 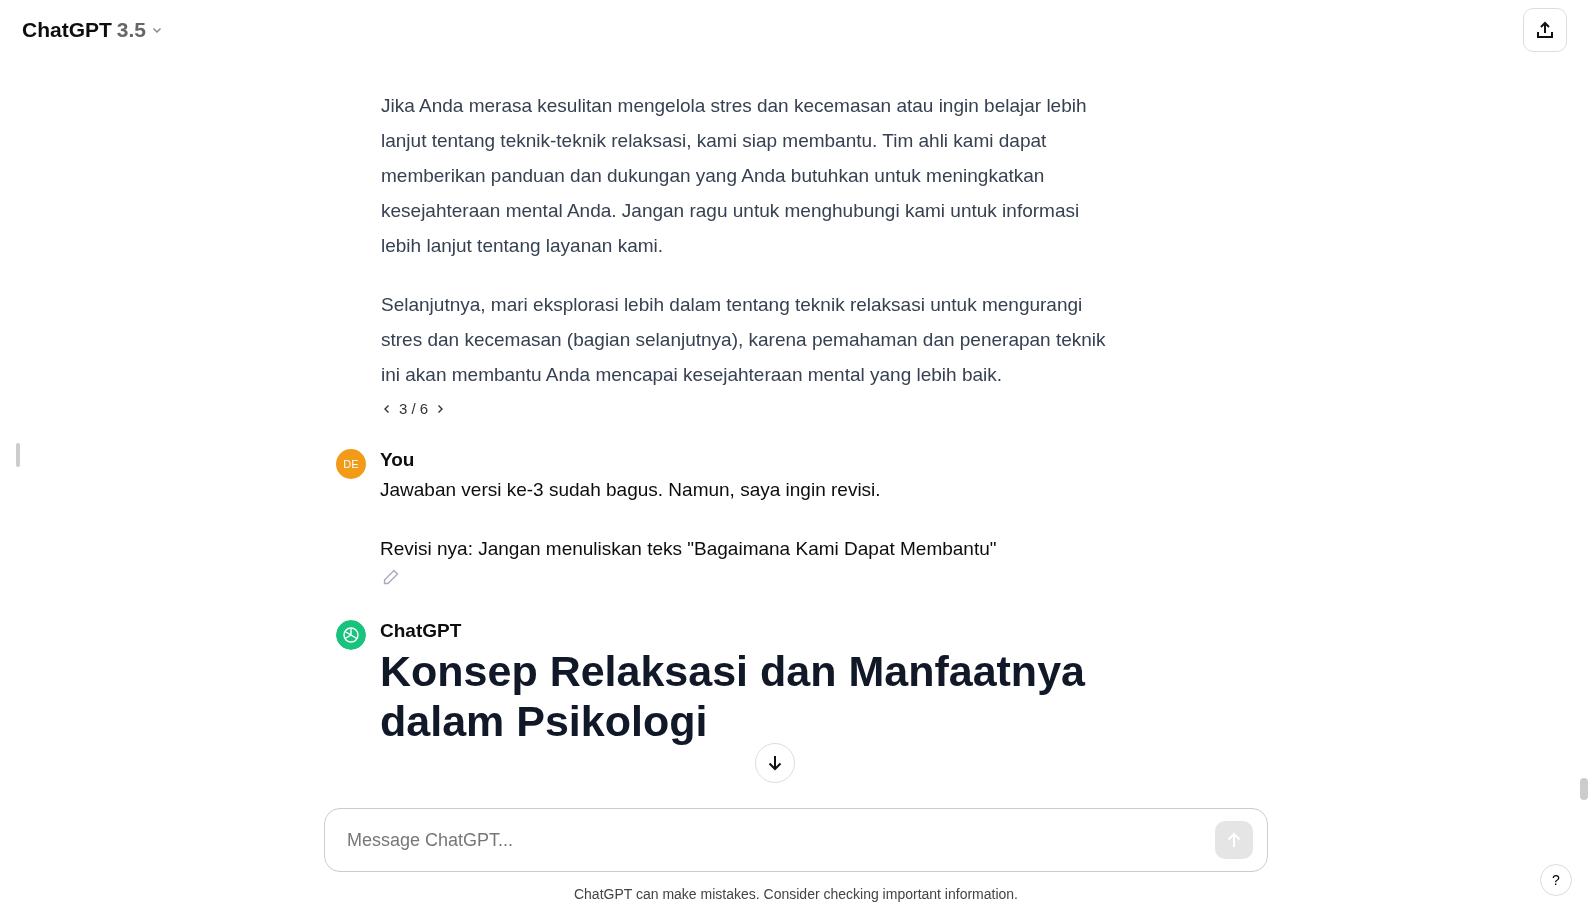 I want to click on disclaimer-text: ChatGPT can make mistakes. Consider checking important information., so click(x=795, y=894).